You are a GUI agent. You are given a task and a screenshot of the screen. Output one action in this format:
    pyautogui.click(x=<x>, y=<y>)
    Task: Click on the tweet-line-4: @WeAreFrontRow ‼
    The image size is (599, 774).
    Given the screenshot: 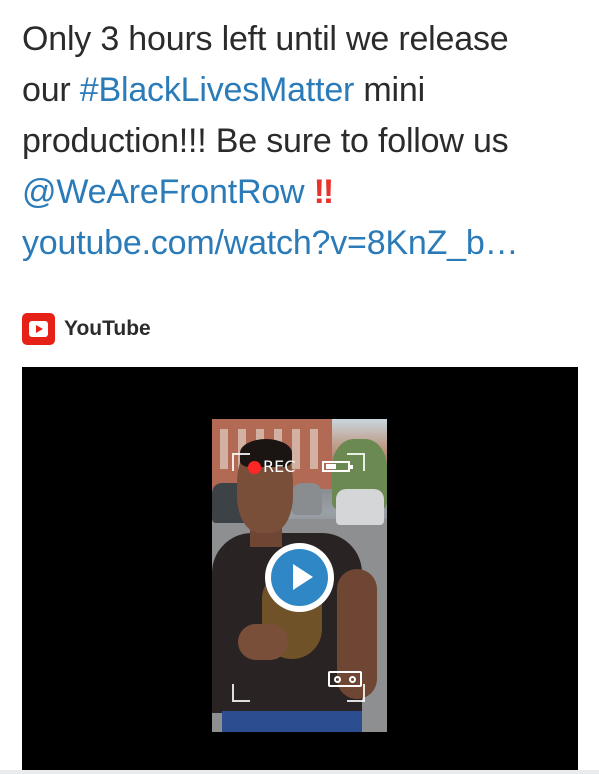 What is the action you would take?
    pyautogui.click(x=306, y=192)
    